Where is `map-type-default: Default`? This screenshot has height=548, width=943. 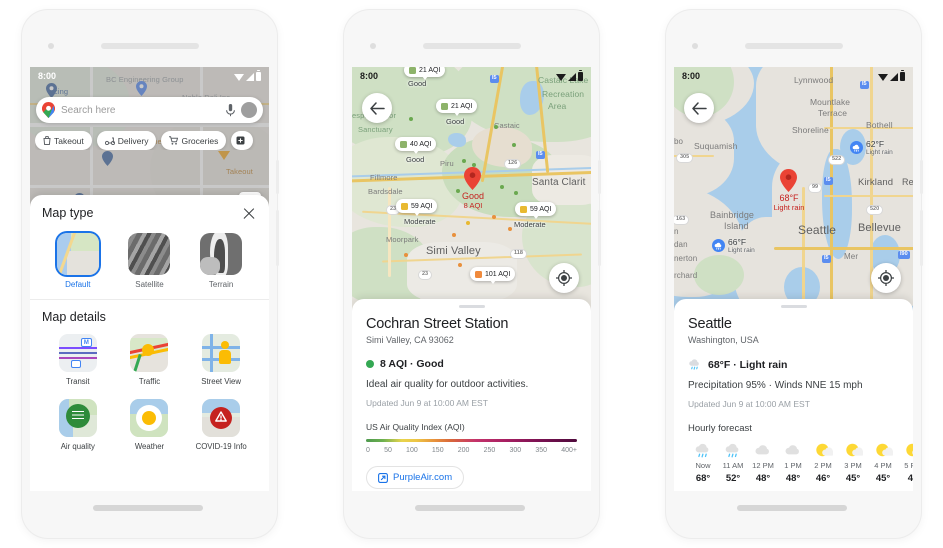 map-type-default: Default is located at coordinates (78, 261).